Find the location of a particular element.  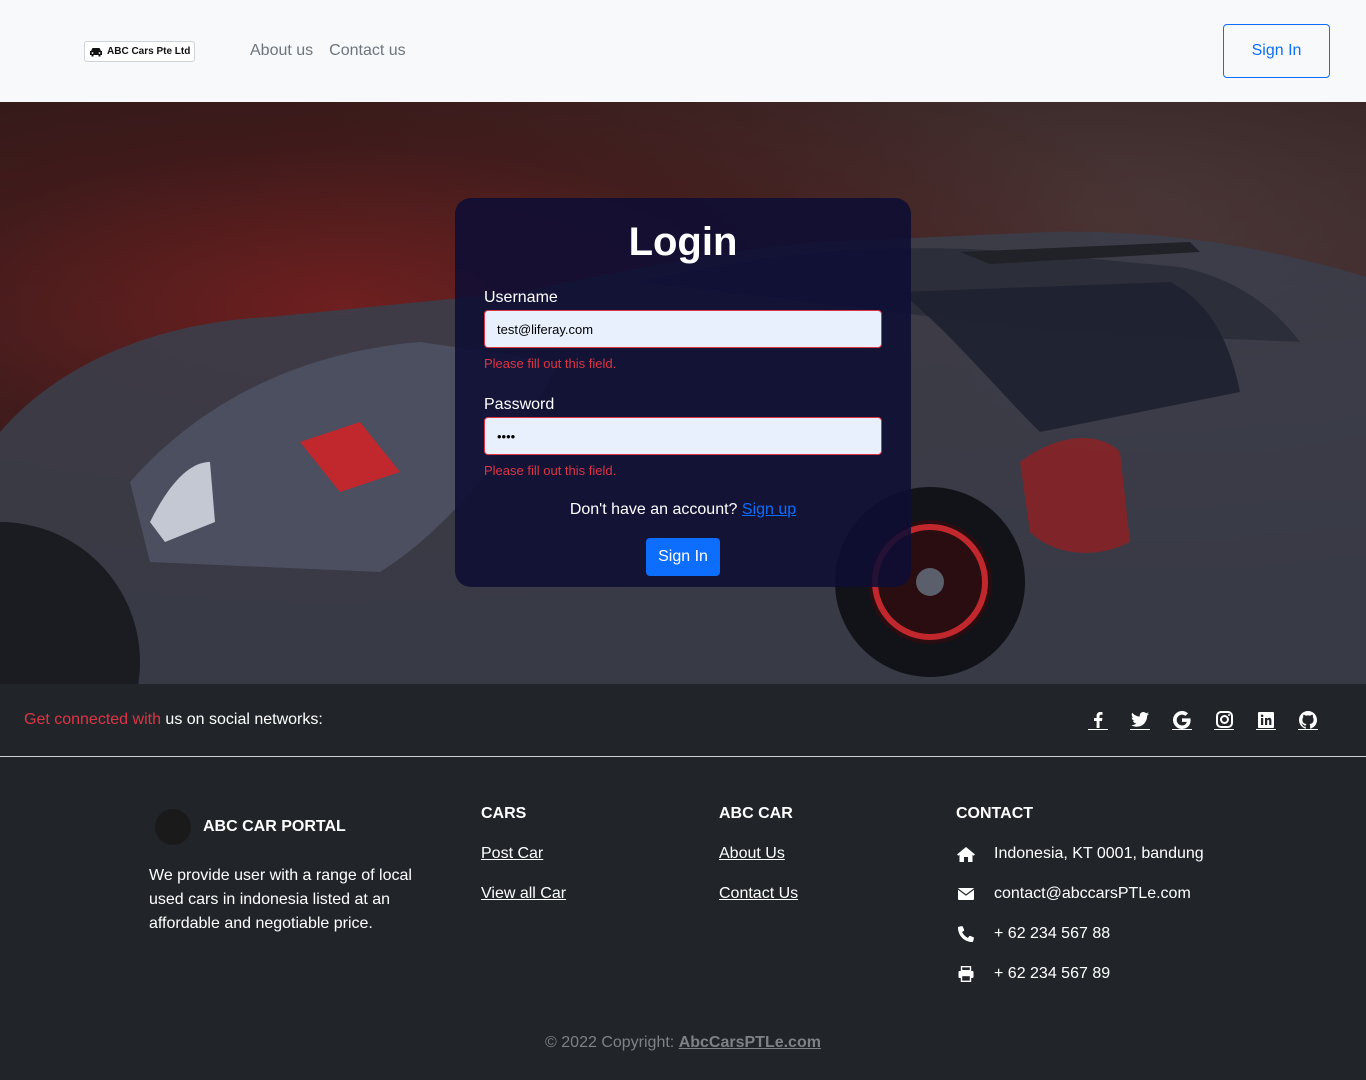

instagram-icon is located at coordinates (1224, 720).